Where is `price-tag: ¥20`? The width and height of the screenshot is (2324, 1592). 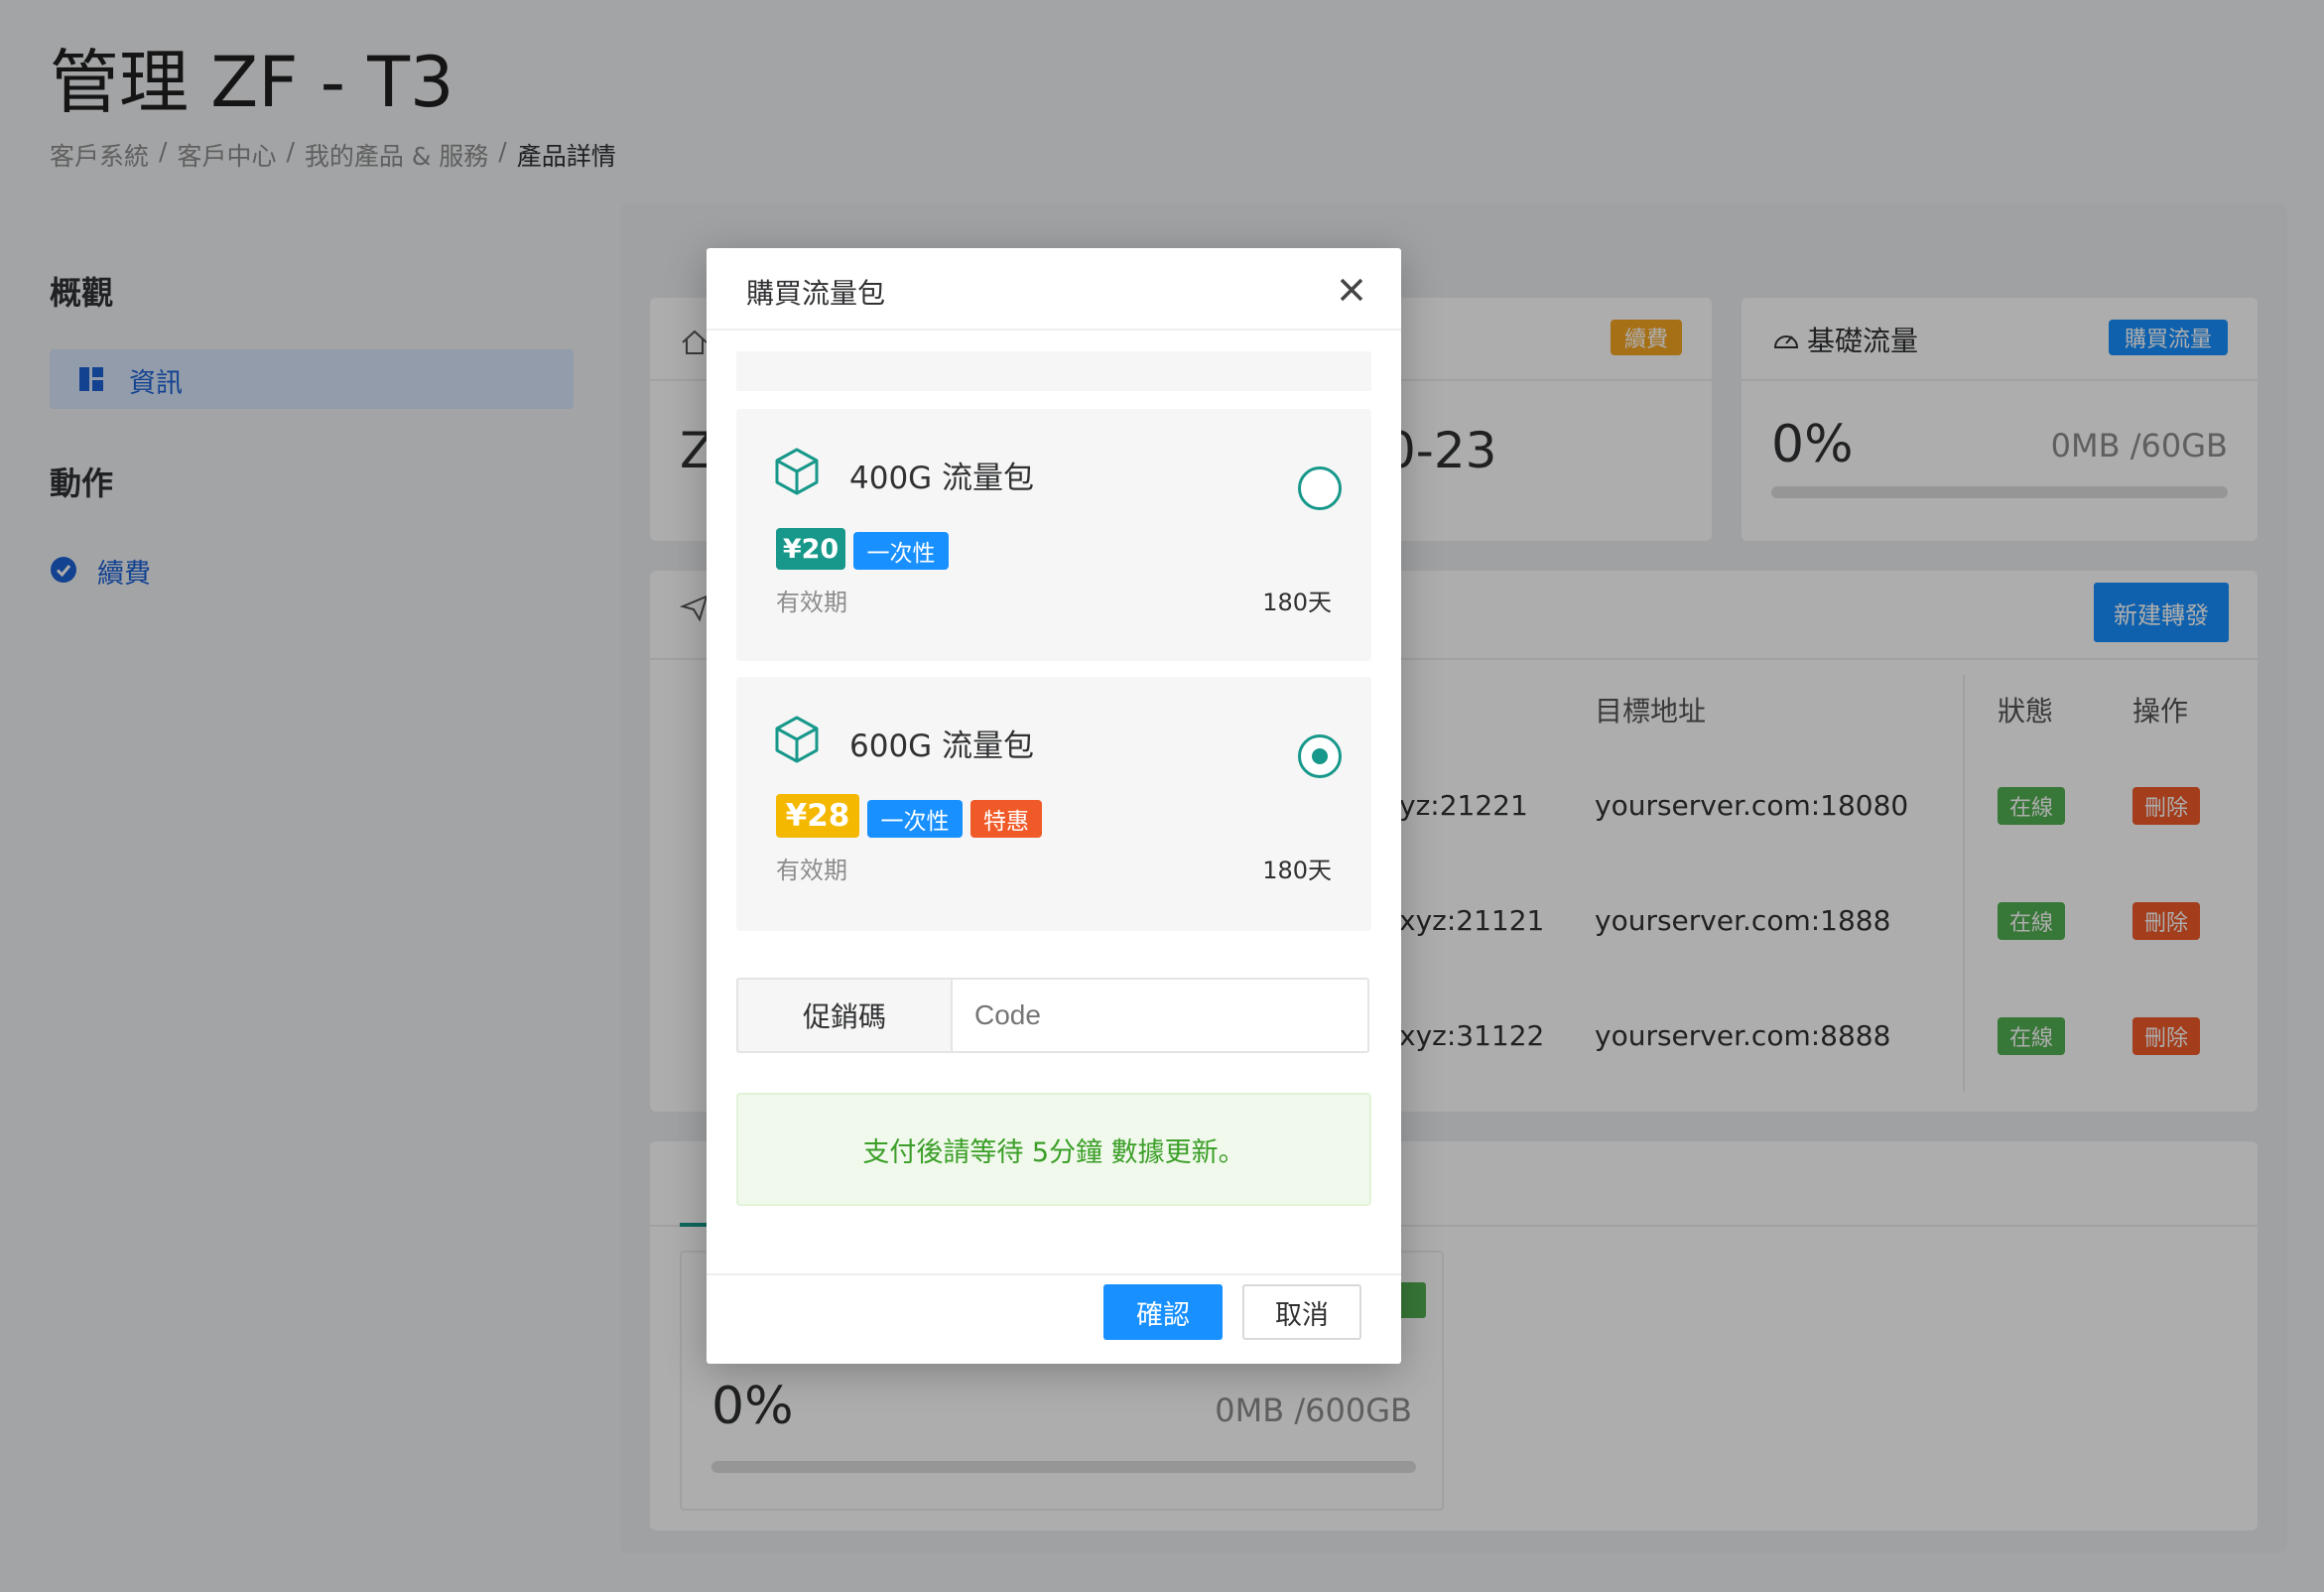 price-tag: ¥20 is located at coordinates (810, 549).